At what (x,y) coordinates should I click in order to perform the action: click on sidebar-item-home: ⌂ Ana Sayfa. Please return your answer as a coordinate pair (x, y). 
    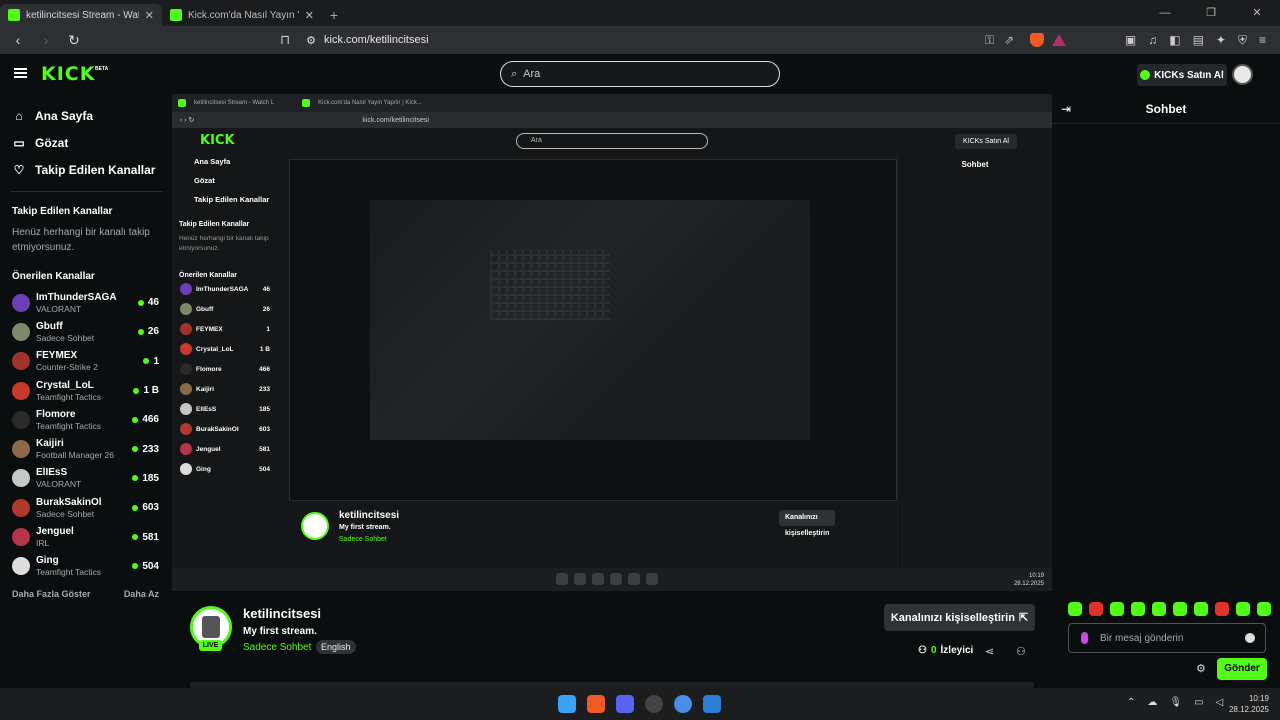
    Looking at the image, I should click on (86, 115).